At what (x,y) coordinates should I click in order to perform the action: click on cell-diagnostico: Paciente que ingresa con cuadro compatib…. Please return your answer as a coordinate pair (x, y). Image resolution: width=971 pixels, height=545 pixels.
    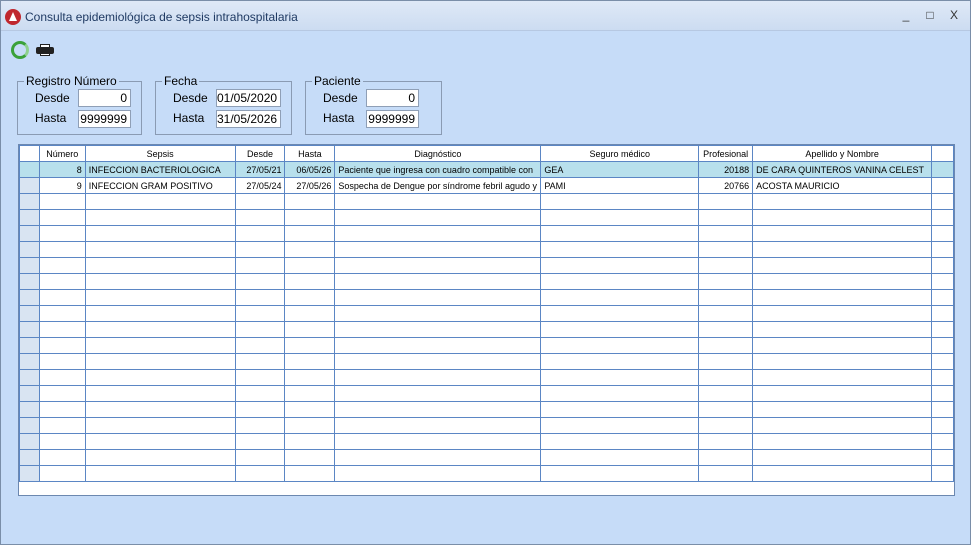
    Looking at the image, I should click on (438, 169).